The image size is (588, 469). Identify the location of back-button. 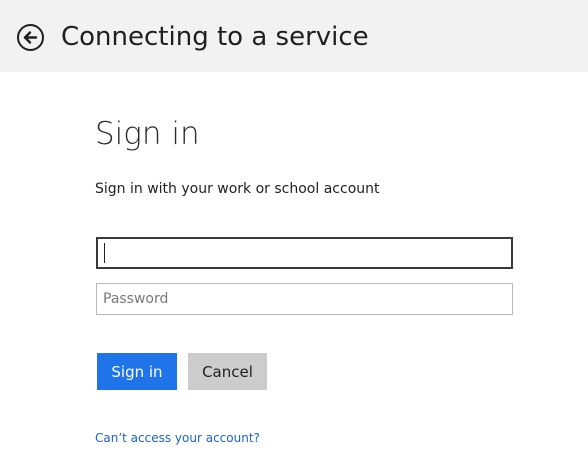
(30, 37).